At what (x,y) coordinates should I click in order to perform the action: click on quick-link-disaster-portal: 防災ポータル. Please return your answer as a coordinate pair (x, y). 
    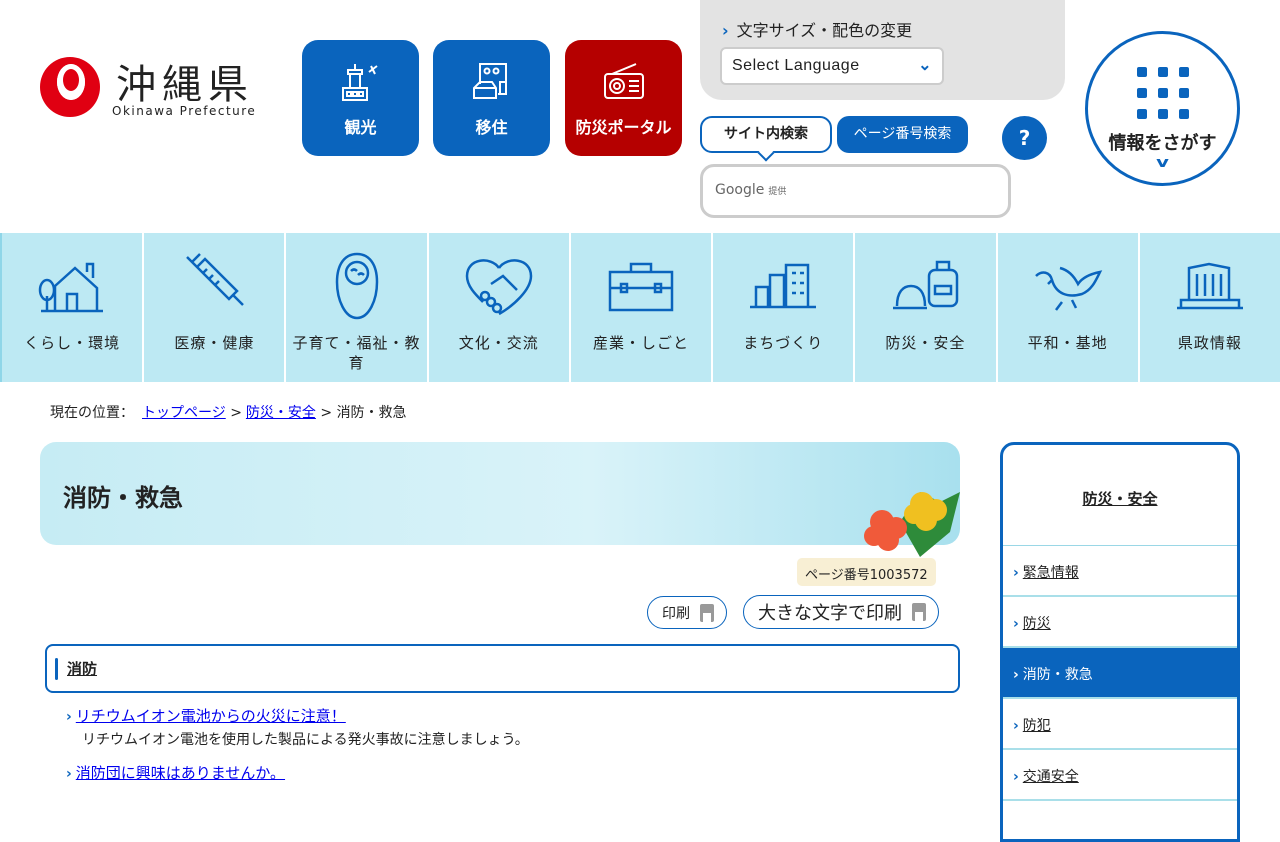
    Looking at the image, I should click on (623, 98).